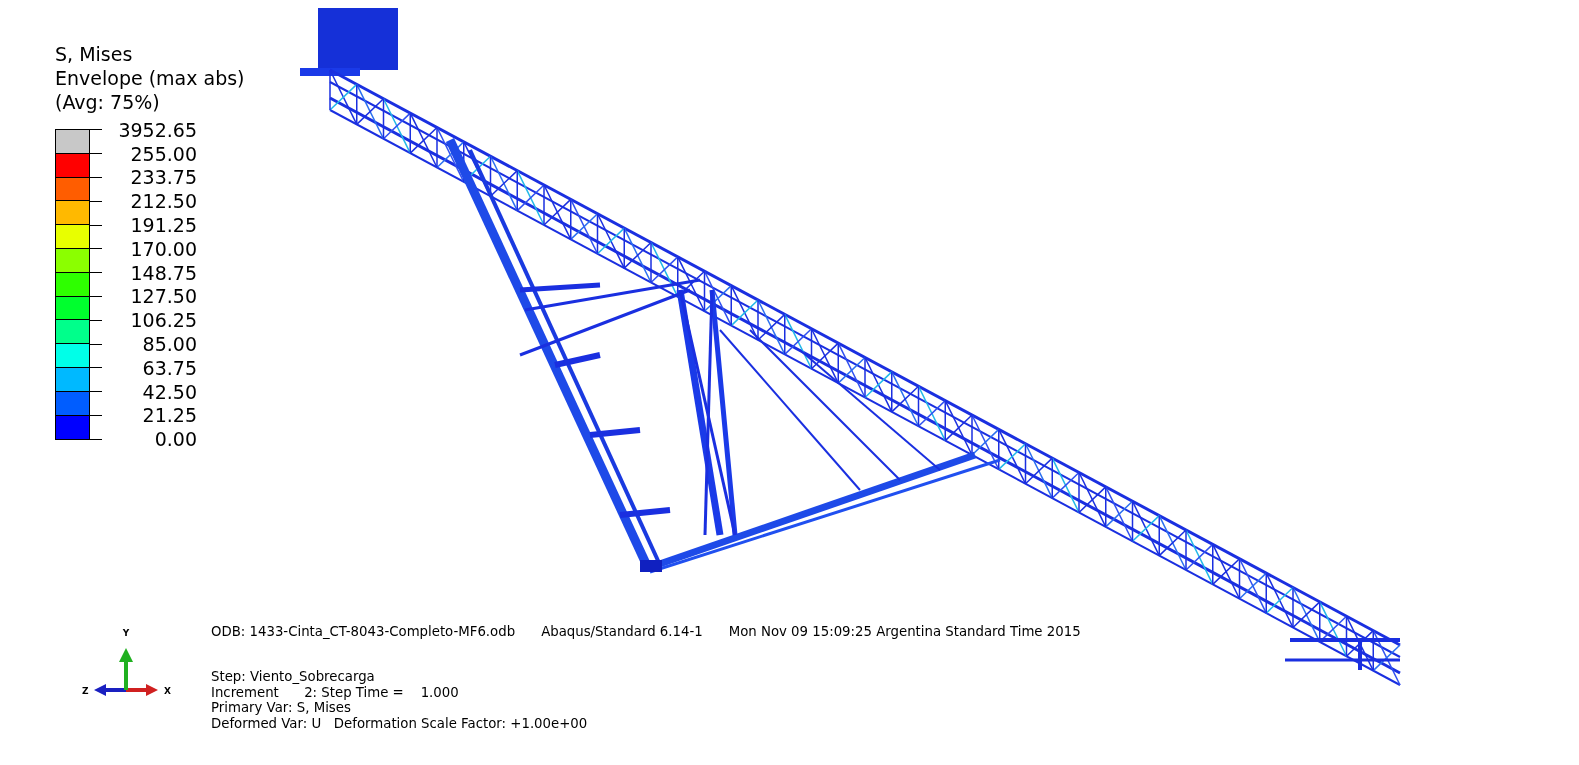 Image resolution: width=1579 pixels, height=765 pixels. Describe the element at coordinates (126, 669) in the screenshot. I see `y-axis-arrow` at that location.